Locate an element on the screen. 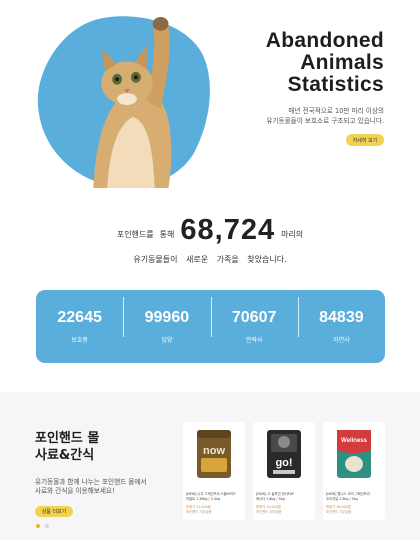 The height and width of the screenshot is (540, 420). products-title: 포인핸드 몰 사료&간식 is located at coordinates (100, 447).